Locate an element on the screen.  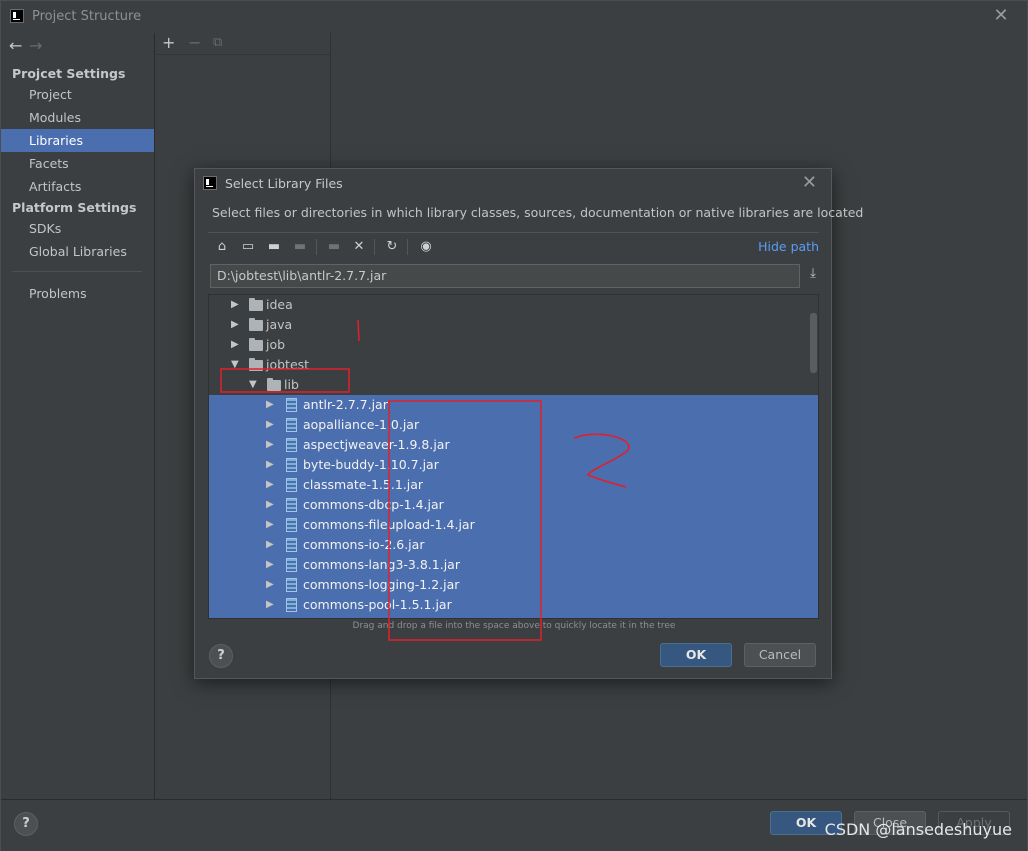
csdn-watermark: CSDN @lansedeshuyue is located at coordinates (918, 829).